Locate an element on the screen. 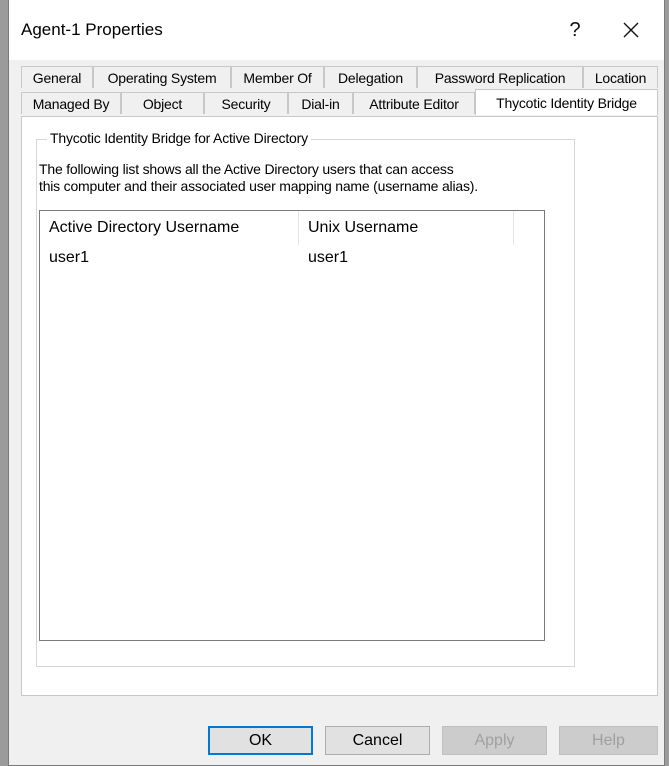 This screenshot has width=669, height=766. tab-password-replication: Password Replication is located at coordinates (500, 77).